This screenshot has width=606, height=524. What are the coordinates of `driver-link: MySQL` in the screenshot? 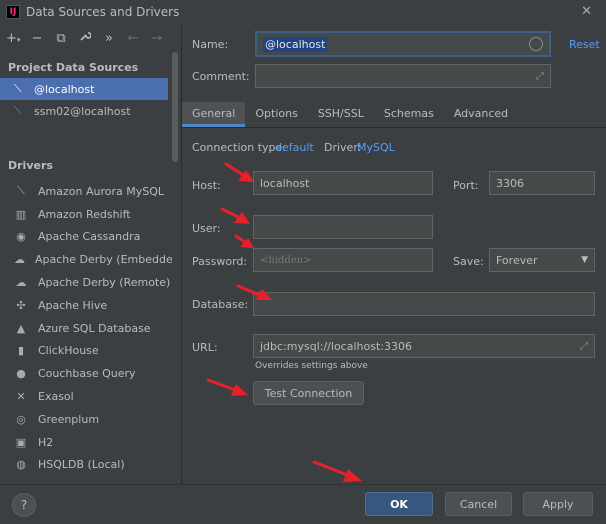 It's located at (376, 147).